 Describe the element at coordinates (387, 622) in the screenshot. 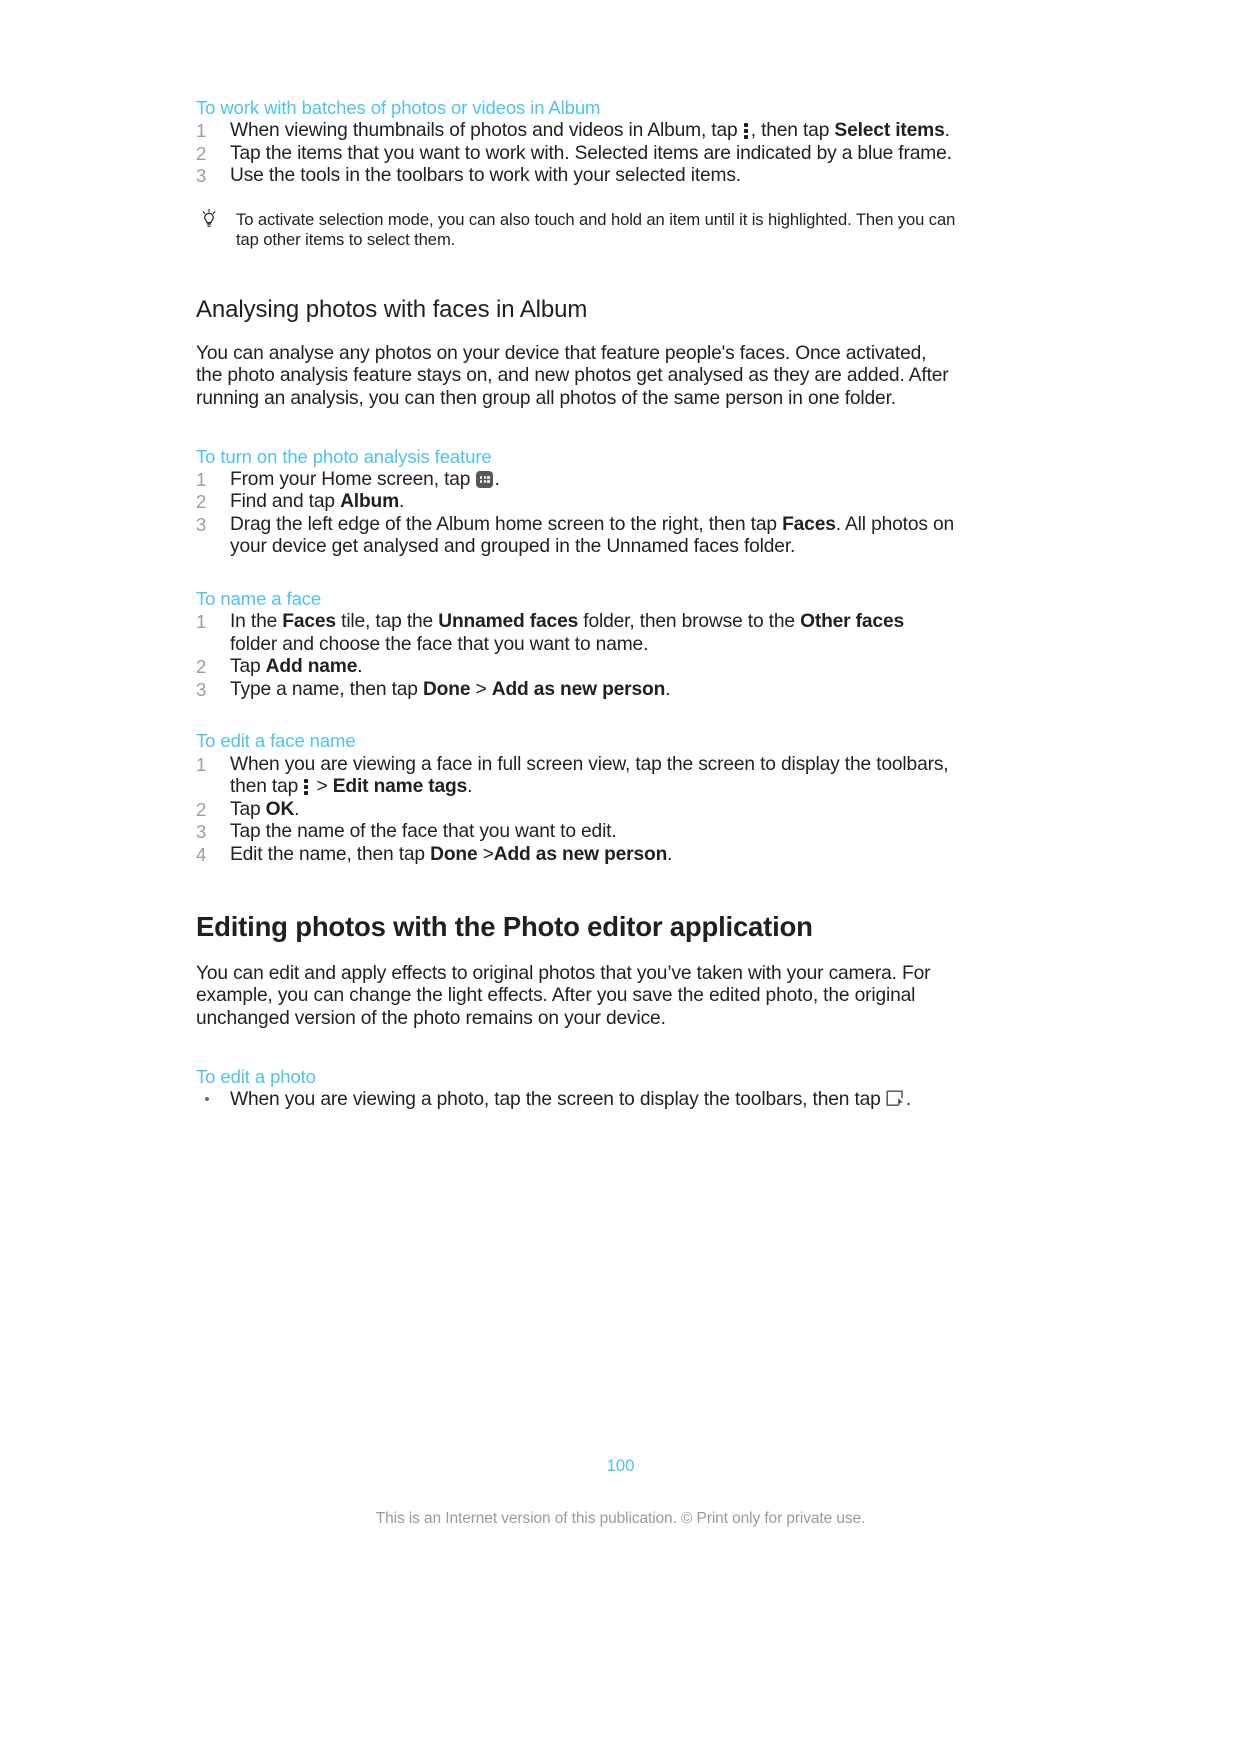

I see `step-text-part: tile, tap the` at that location.